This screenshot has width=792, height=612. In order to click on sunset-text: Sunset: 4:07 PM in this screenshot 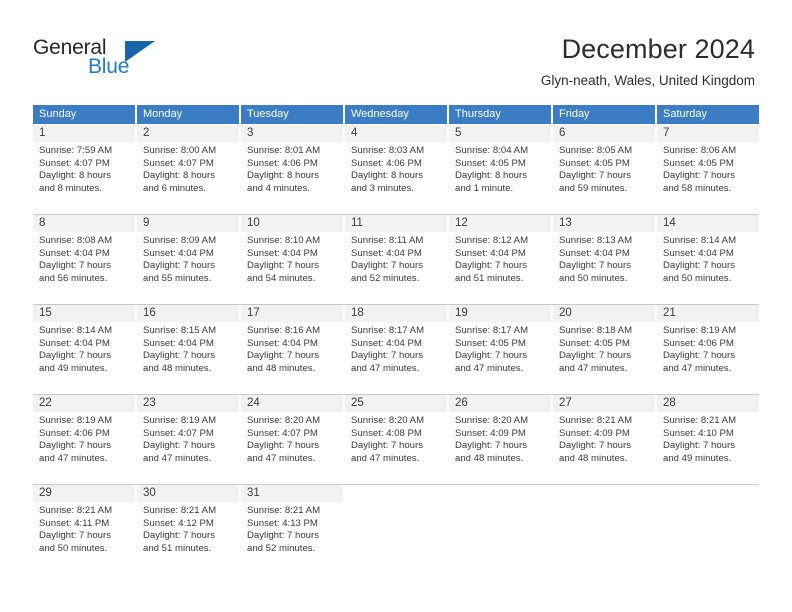, I will do `click(178, 433)`.